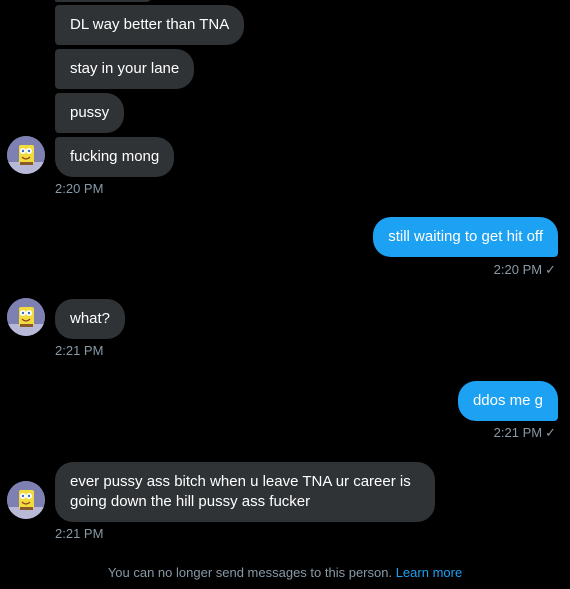  I want to click on message-timestamp-row: 2:20 PM ✓, so click(525, 270).